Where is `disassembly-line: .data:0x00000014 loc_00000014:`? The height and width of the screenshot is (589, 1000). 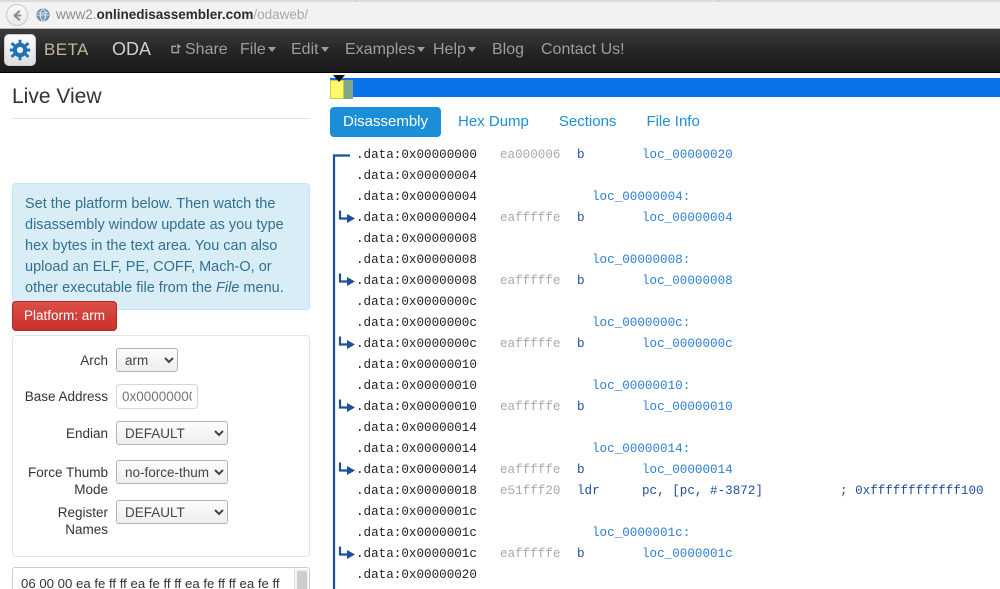 disassembly-line: .data:0x00000014 loc_00000014: is located at coordinates (661, 449).